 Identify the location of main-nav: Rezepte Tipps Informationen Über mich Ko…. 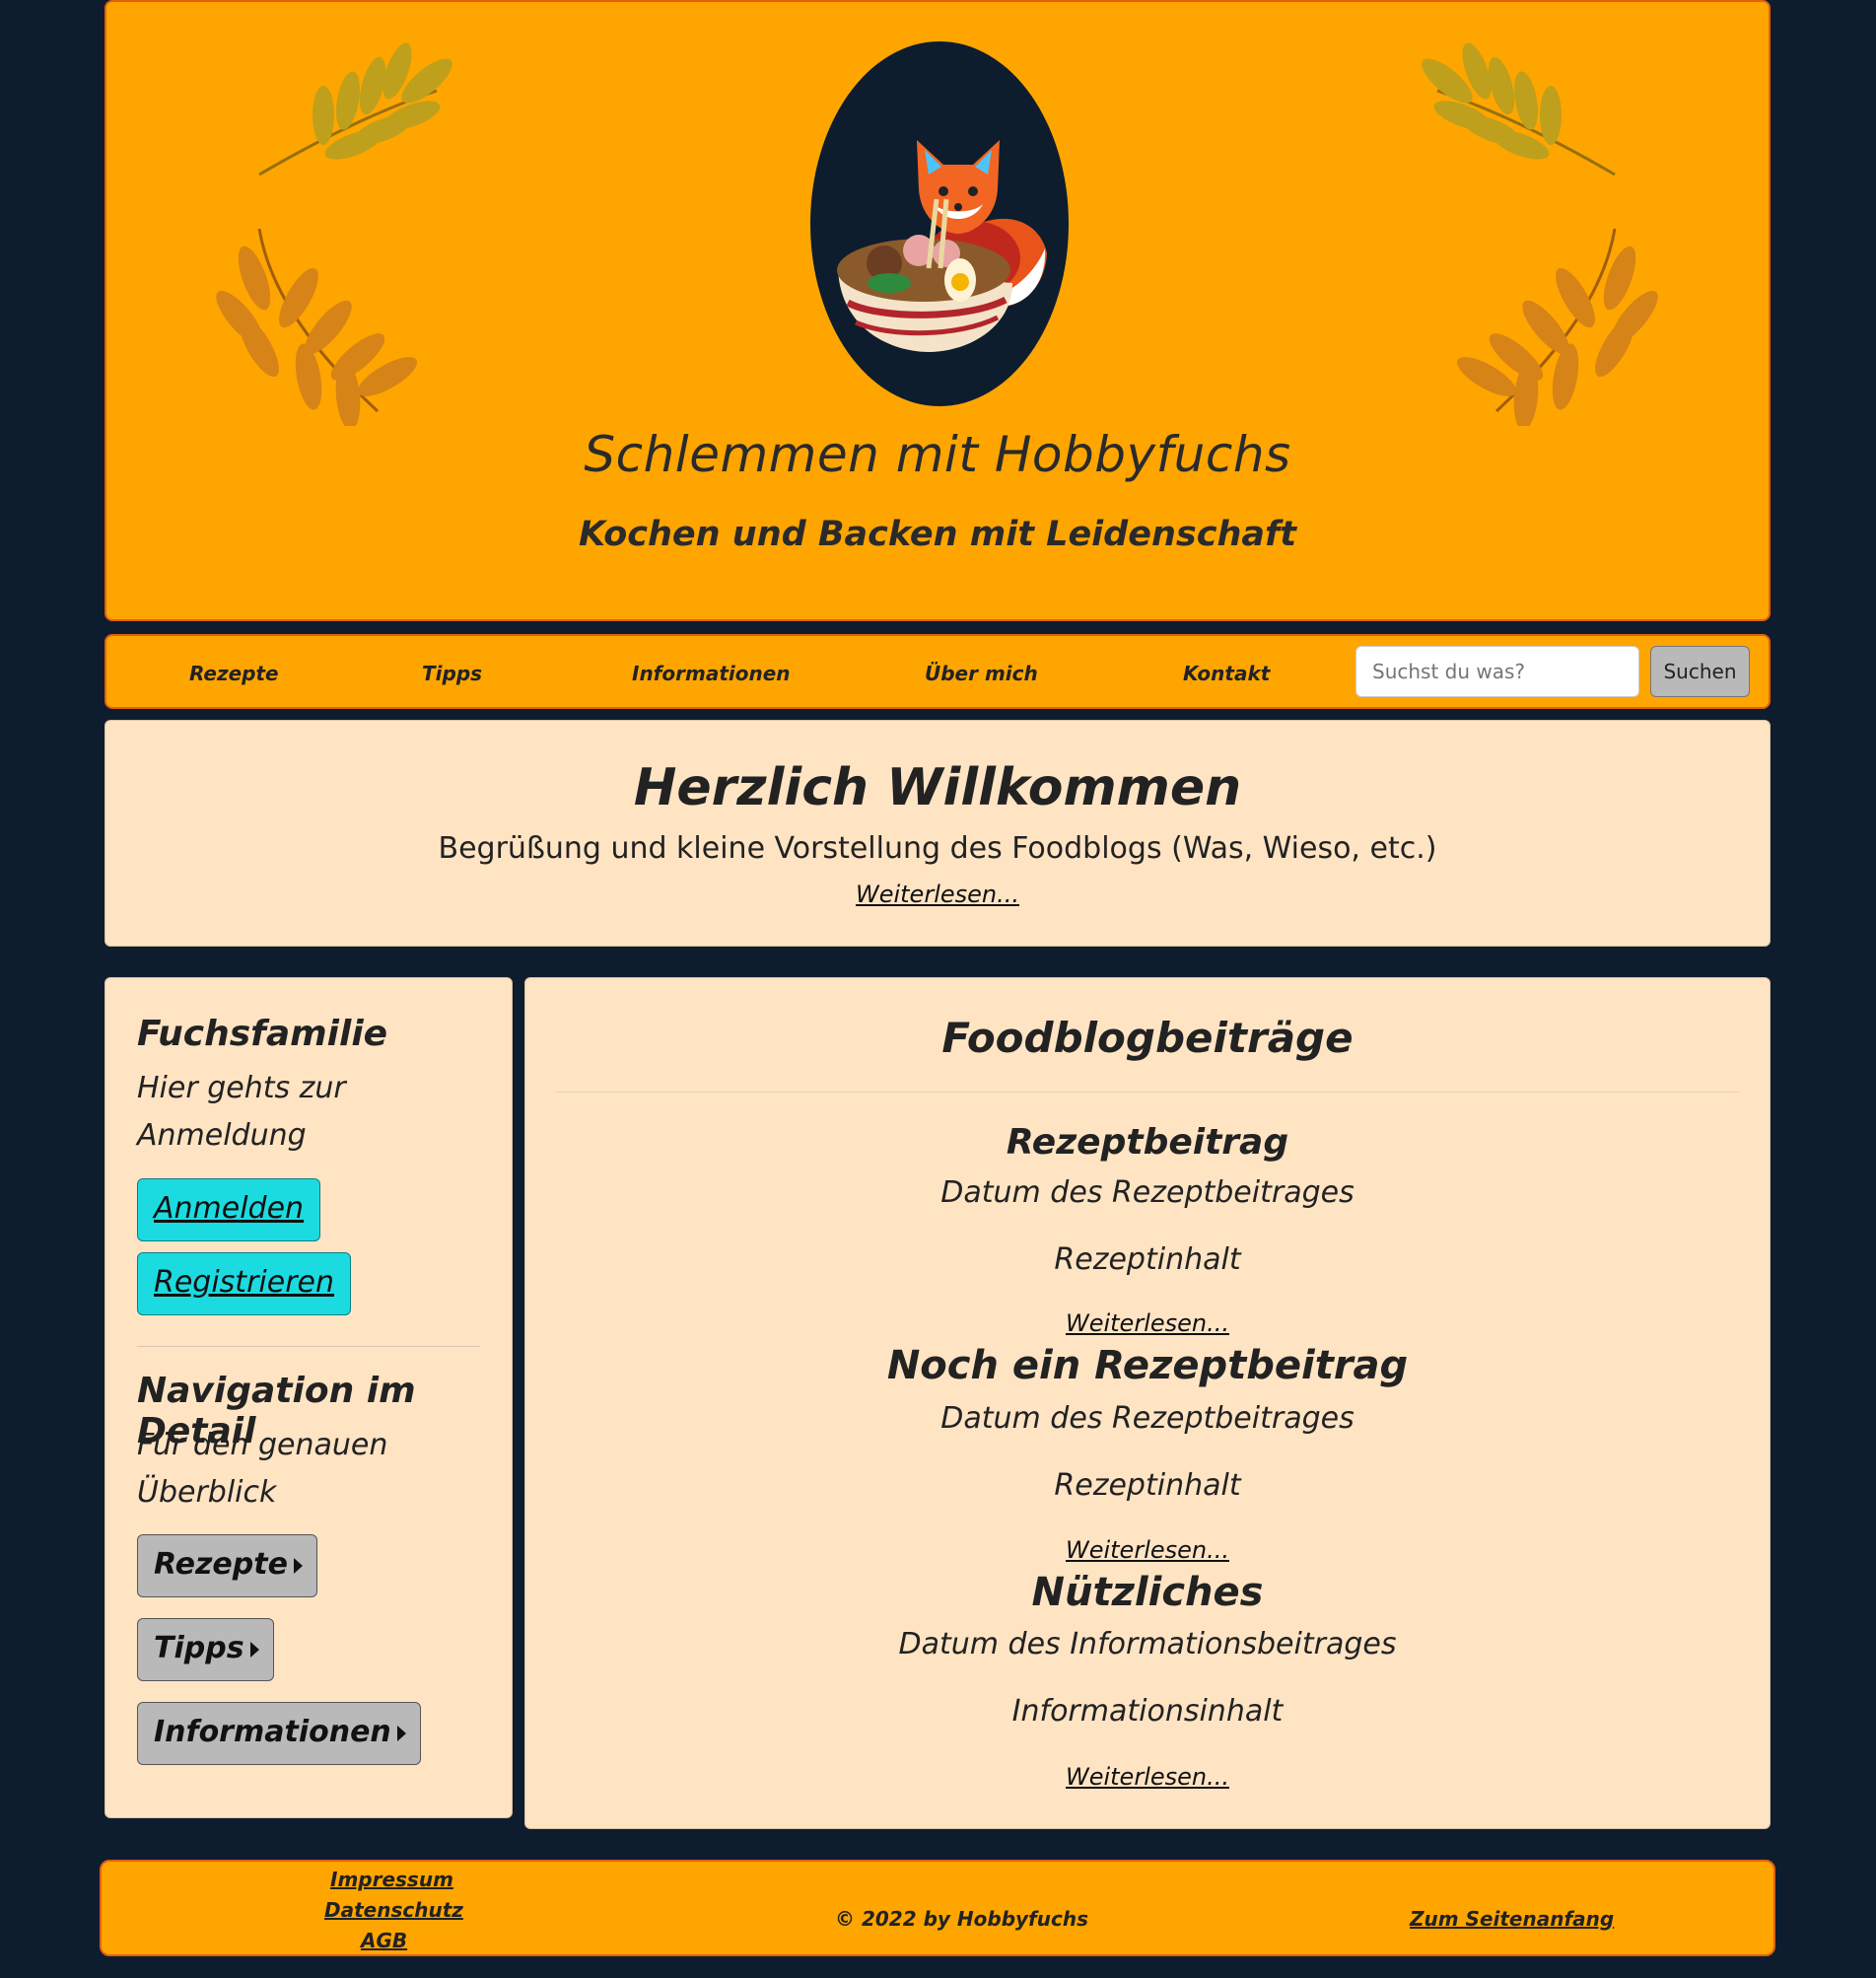
(938, 671).